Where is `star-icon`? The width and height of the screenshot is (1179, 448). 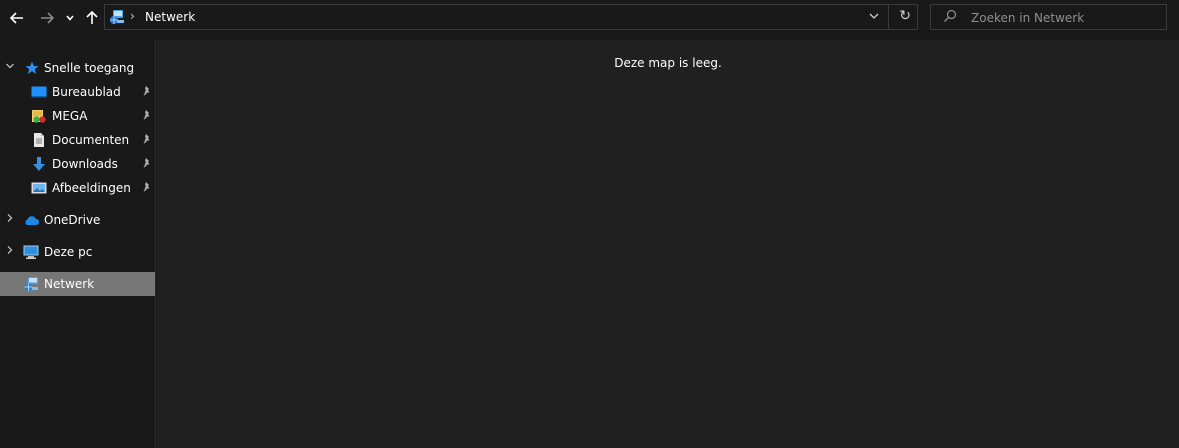
star-icon is located at coordinates (32, 67).